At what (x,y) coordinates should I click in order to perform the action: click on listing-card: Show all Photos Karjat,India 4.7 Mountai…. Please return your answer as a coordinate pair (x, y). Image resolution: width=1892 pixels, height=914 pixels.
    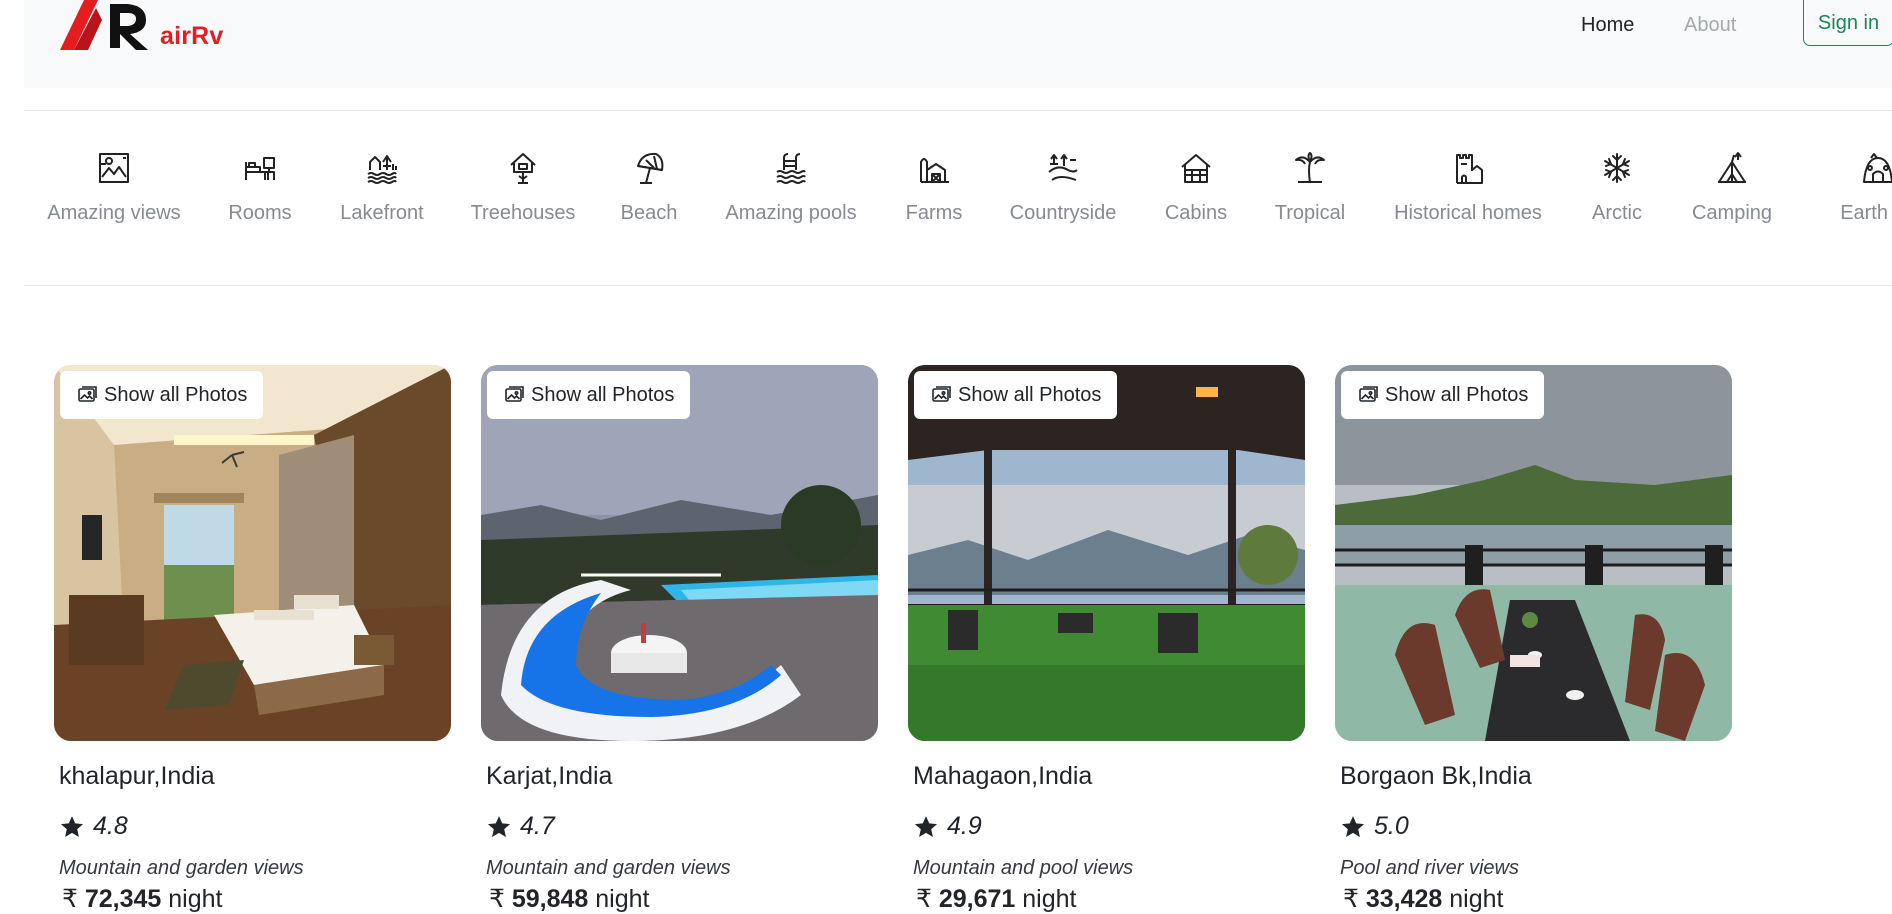
    Looking at the image, I should click on (679, 639).